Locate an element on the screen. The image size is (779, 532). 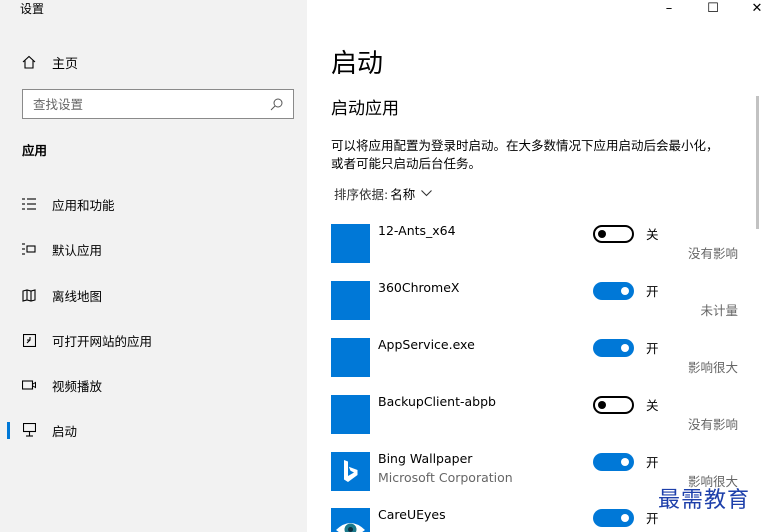
window-controls: – ☐ ✕ is located at coordinates (713, 8).